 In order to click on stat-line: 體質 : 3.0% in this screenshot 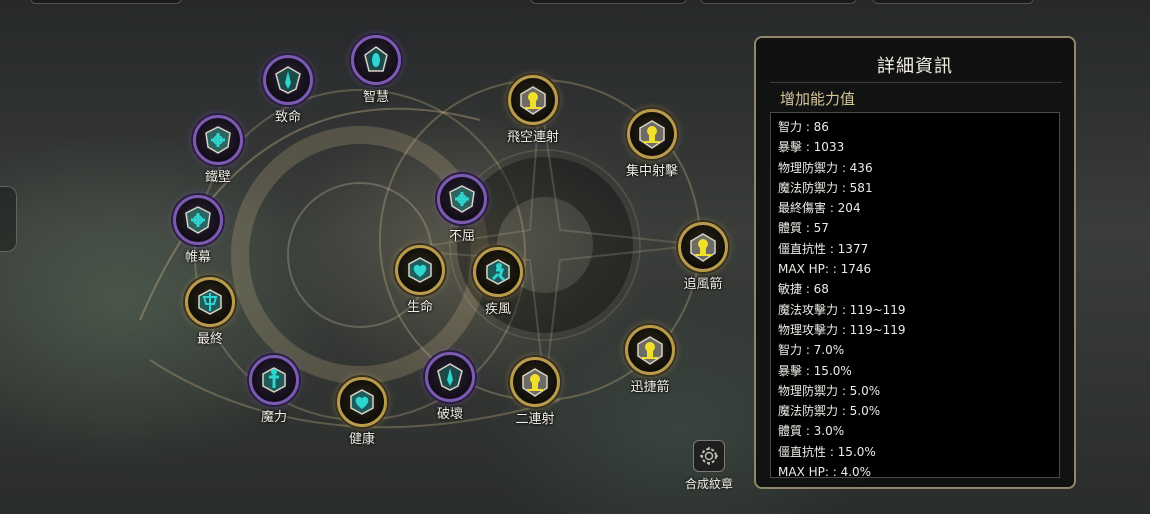, I will do `click(811, 431)`.